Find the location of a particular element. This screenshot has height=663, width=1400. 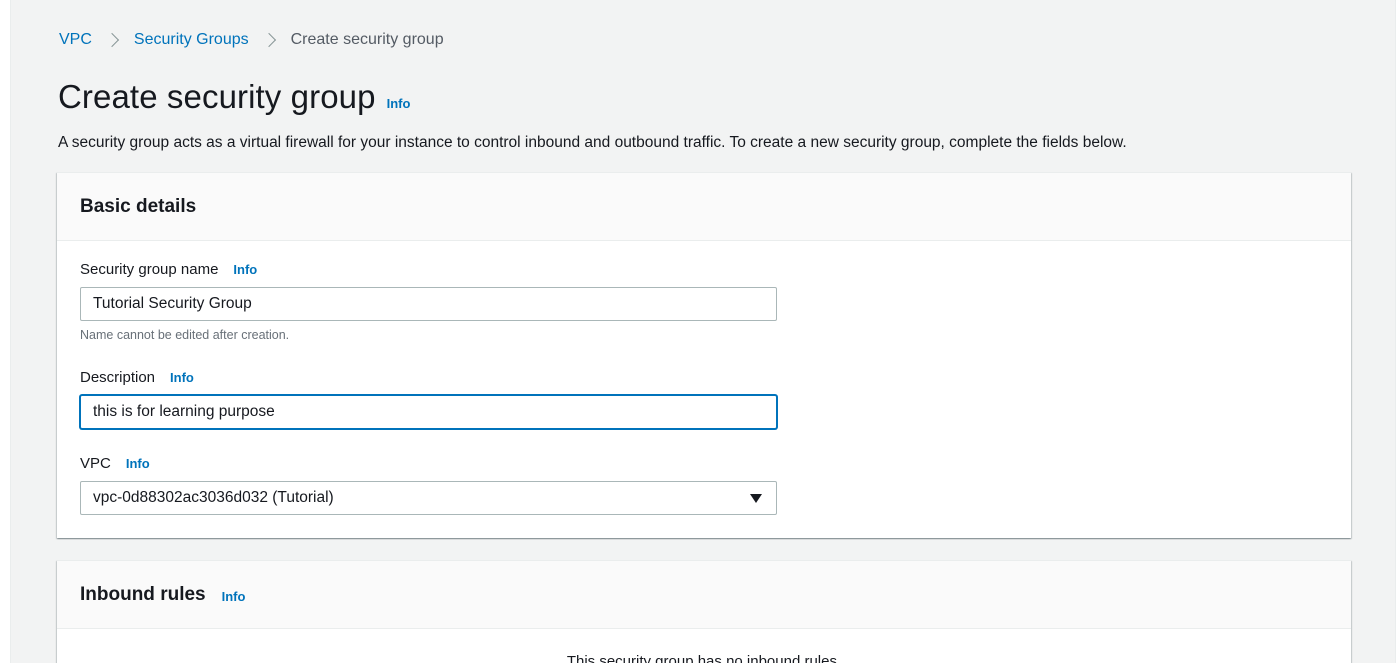

page-header: Create security group Info is located at coordinates (234, 97).